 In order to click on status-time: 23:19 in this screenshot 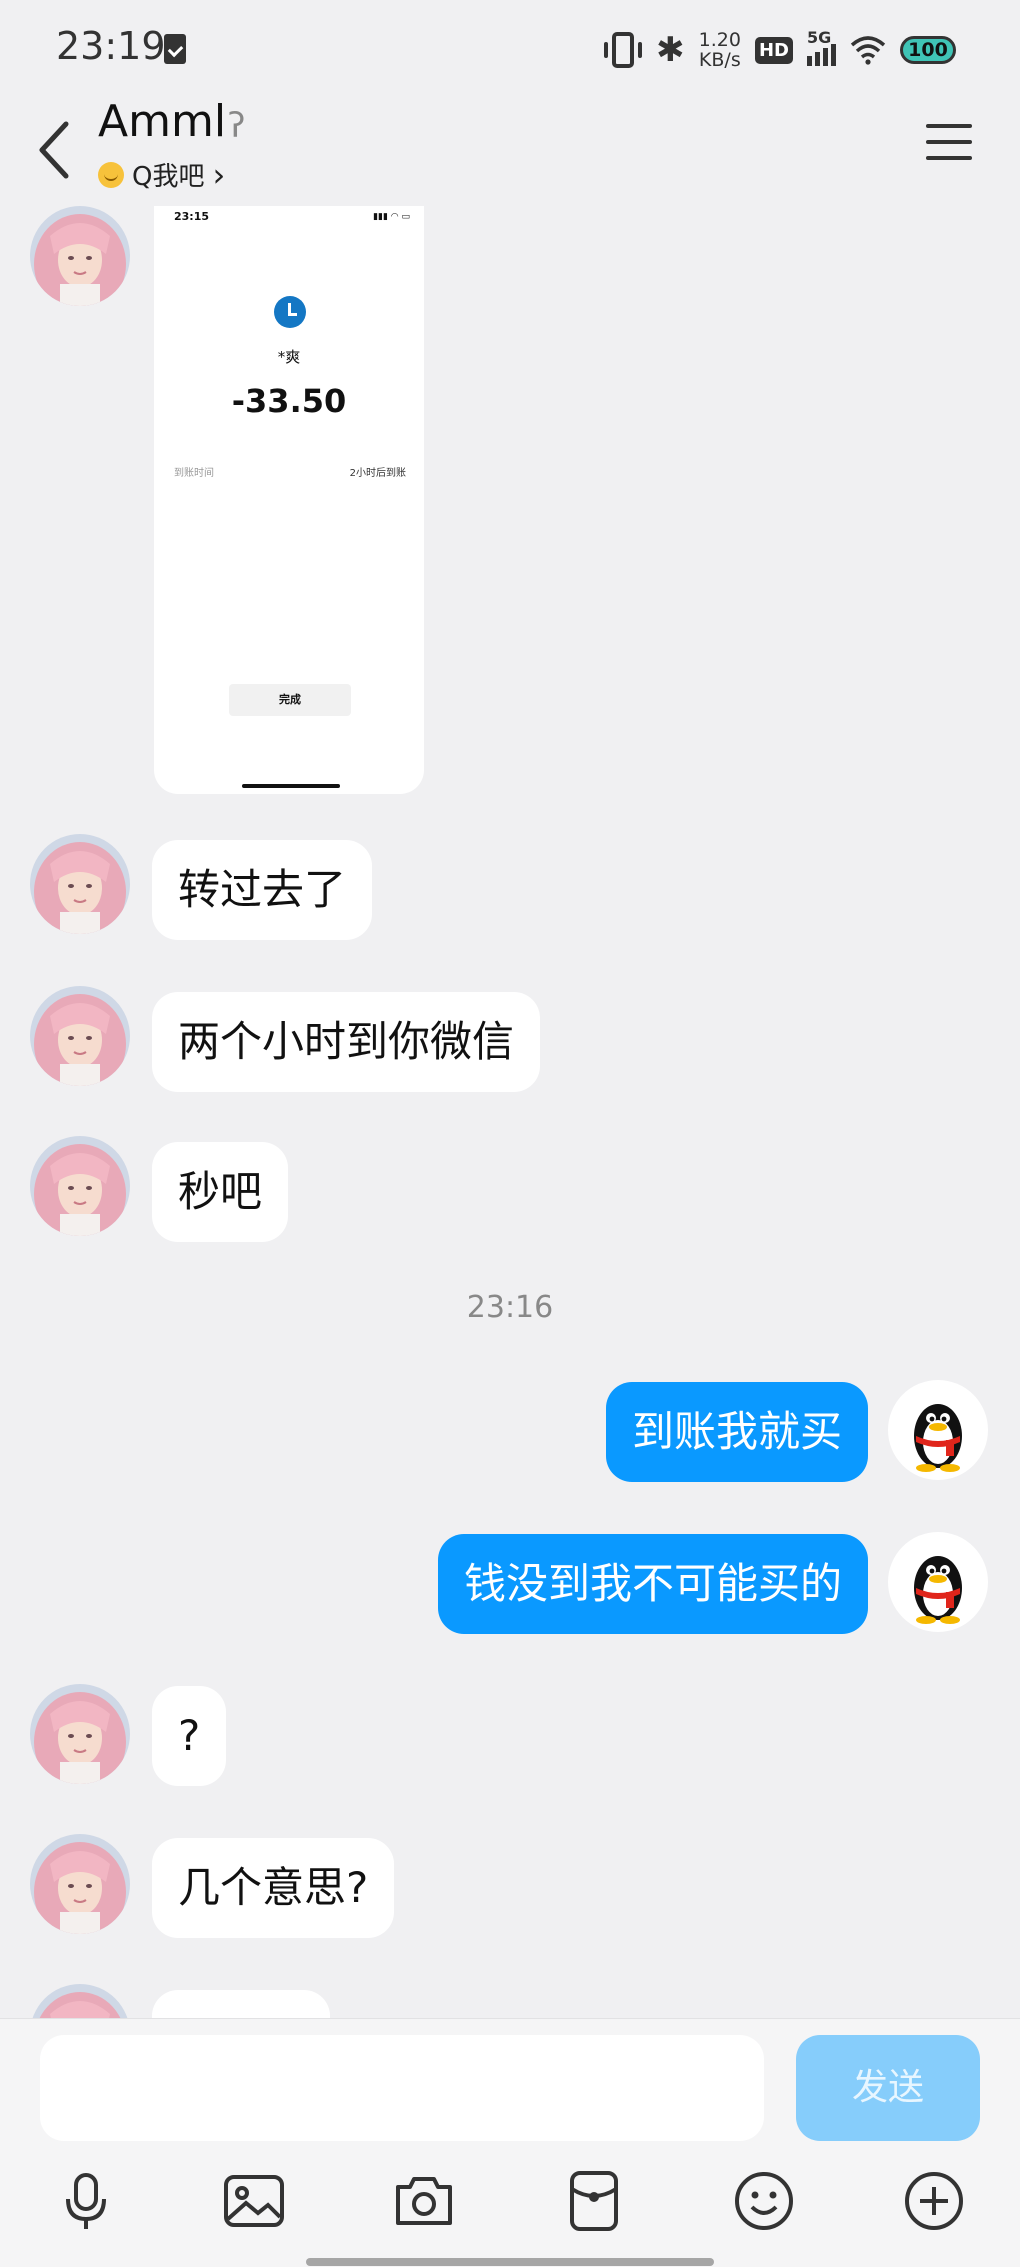, I will do `click(111, 46)`.